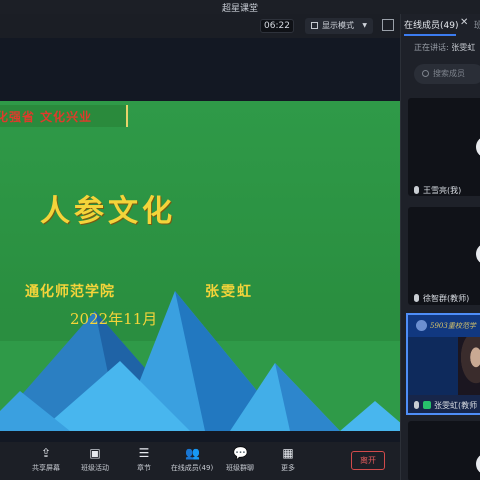 This screenshot has height=480, width=480. Describe the element at coordinates (364, 25) in the screenshot. I see `caret-down-icon: ▼` at that location.